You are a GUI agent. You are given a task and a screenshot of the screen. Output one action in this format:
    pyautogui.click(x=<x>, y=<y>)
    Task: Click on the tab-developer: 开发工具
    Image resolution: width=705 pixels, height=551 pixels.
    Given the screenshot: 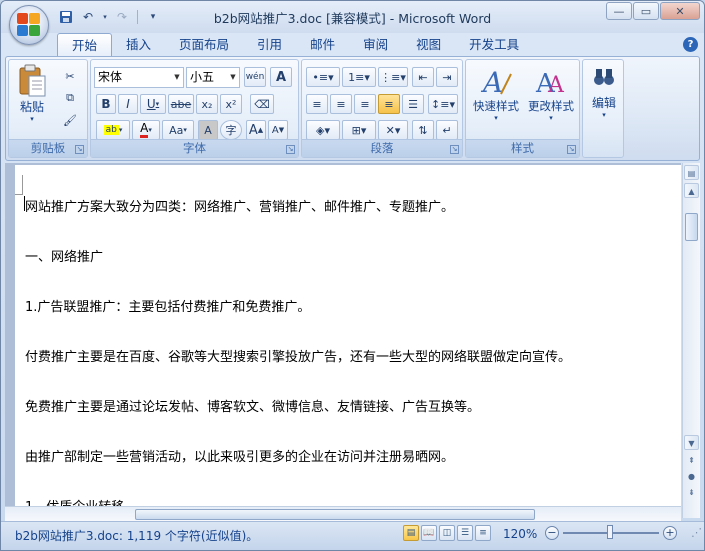 What is the action you would take?
    pyautogui.click(x=494, y=45)
    